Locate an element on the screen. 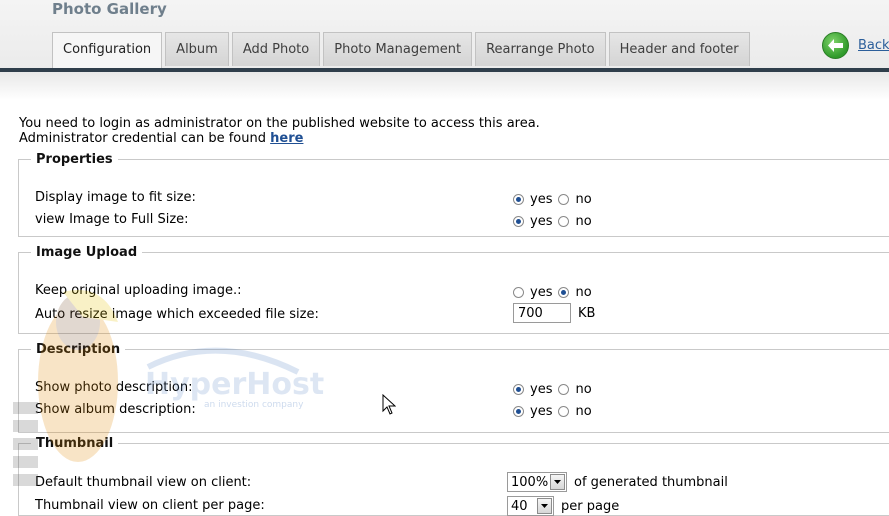 The width and height of the screenshot is (889, 516). page-title: Photo Gallery is located at coordinates (109, 9).